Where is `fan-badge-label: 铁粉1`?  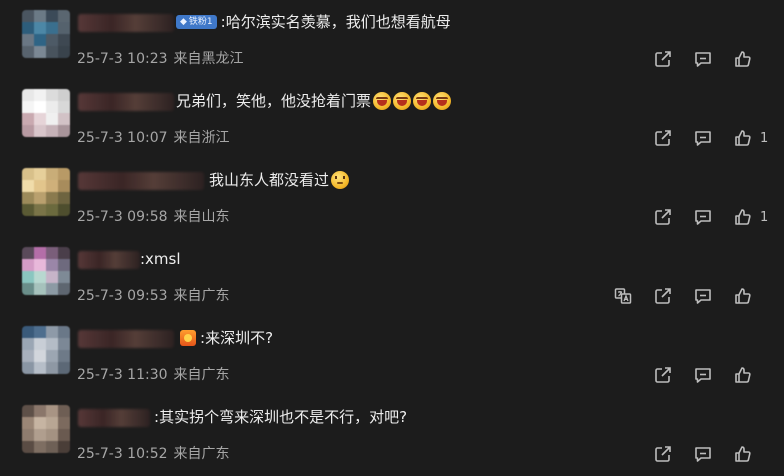
fan-badge-label: 铁粉1 is located at coordinates (200, 22).